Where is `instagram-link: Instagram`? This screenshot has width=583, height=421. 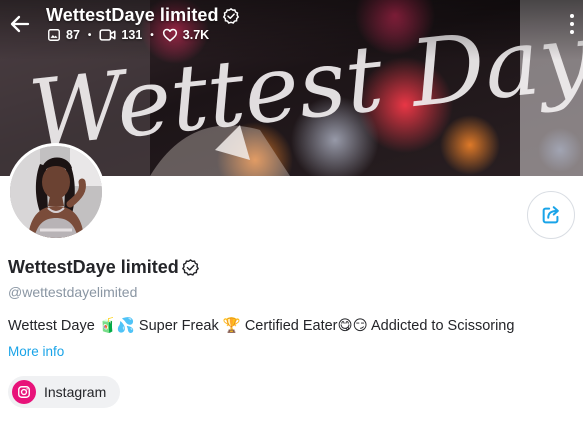
instagram-link: Instagram is located at coordinates (64, 392).